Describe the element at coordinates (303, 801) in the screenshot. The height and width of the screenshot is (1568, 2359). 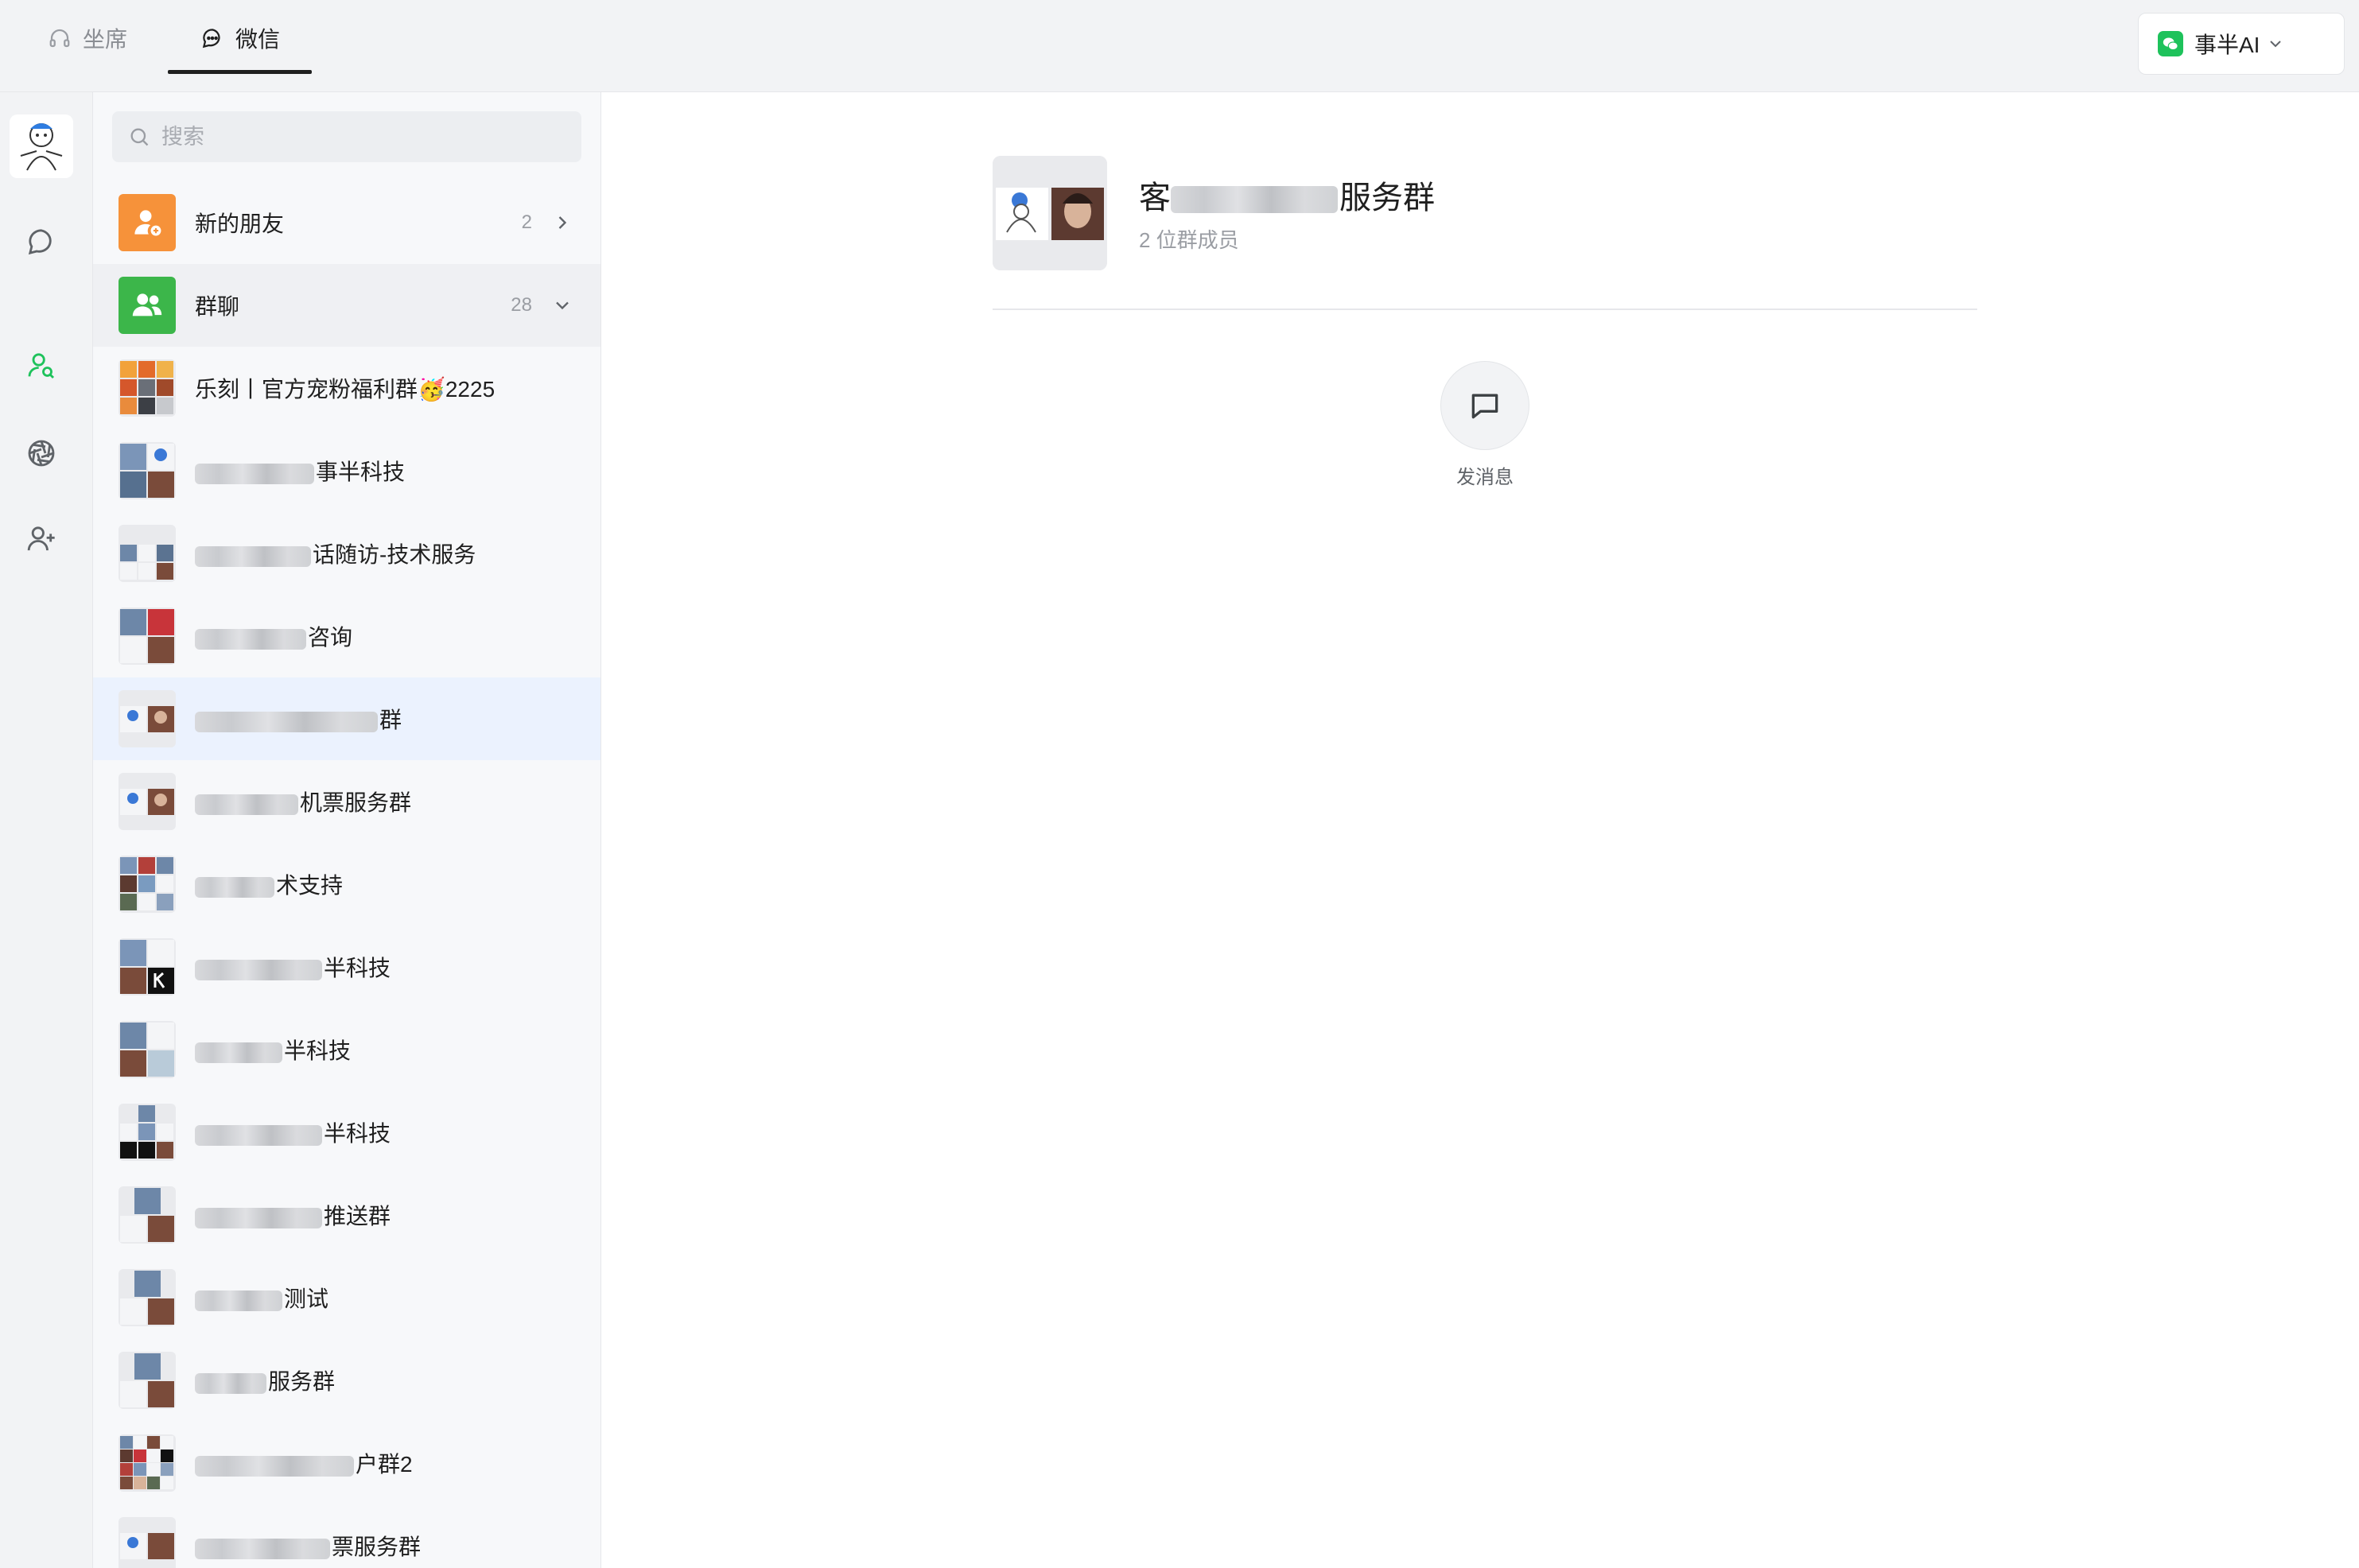
I see `group-name: 机票服务群` at that location.